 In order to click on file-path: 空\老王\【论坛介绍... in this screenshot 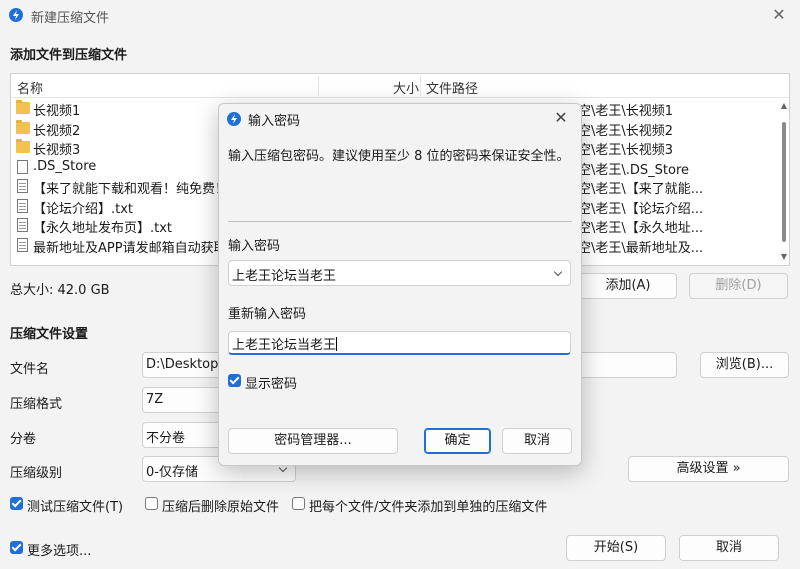, I will do `click(641, 209)`.